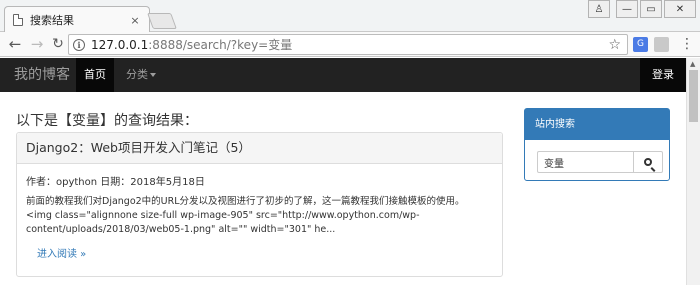  I want to click on menu-icon: ⋮, so click(687, 44).